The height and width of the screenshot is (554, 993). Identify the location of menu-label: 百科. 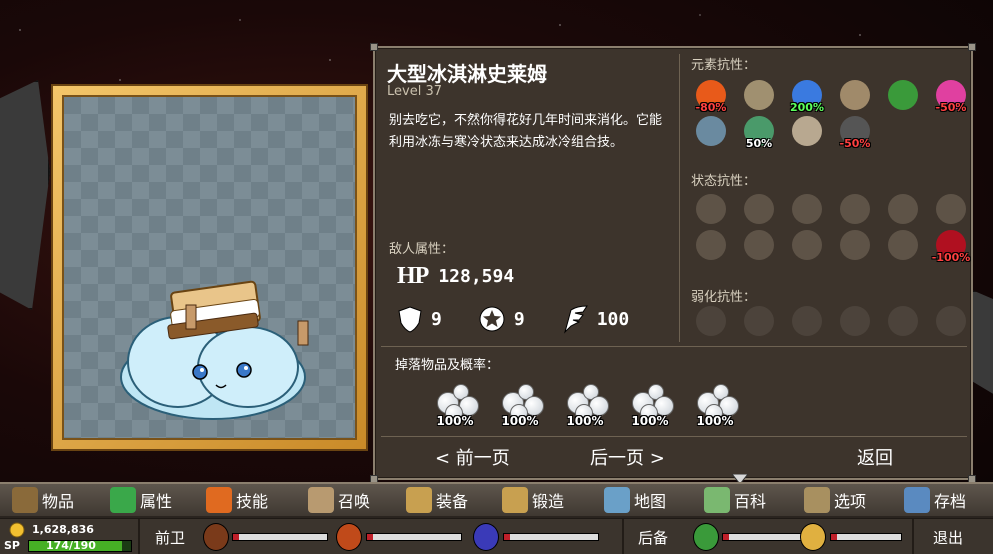
(750, 501).